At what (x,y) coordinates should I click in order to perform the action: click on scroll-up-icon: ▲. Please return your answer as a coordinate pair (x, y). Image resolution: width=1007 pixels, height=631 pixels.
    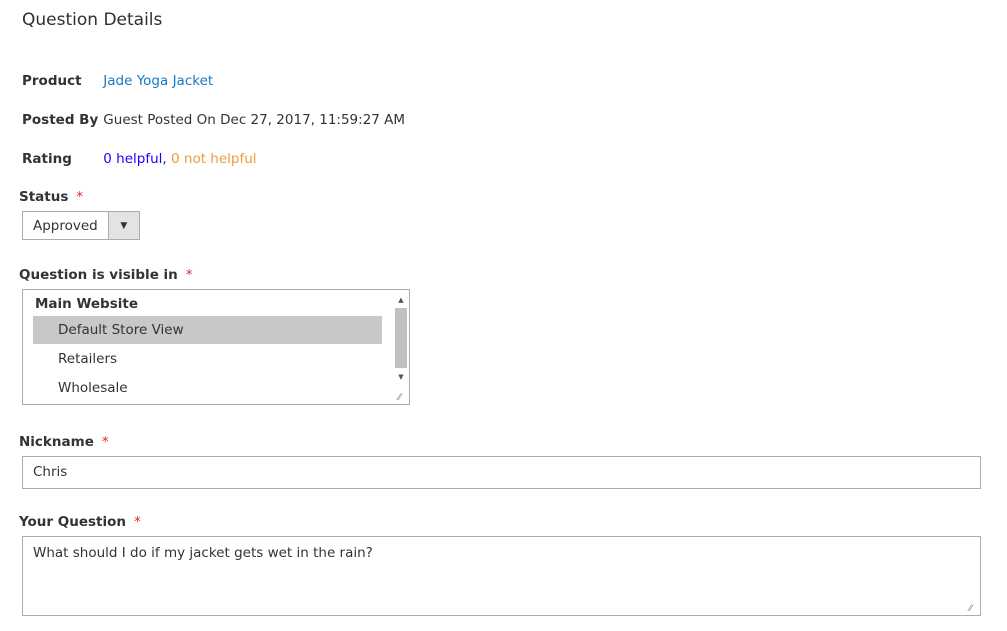
    Looking at the image, I should click on (401, 300).